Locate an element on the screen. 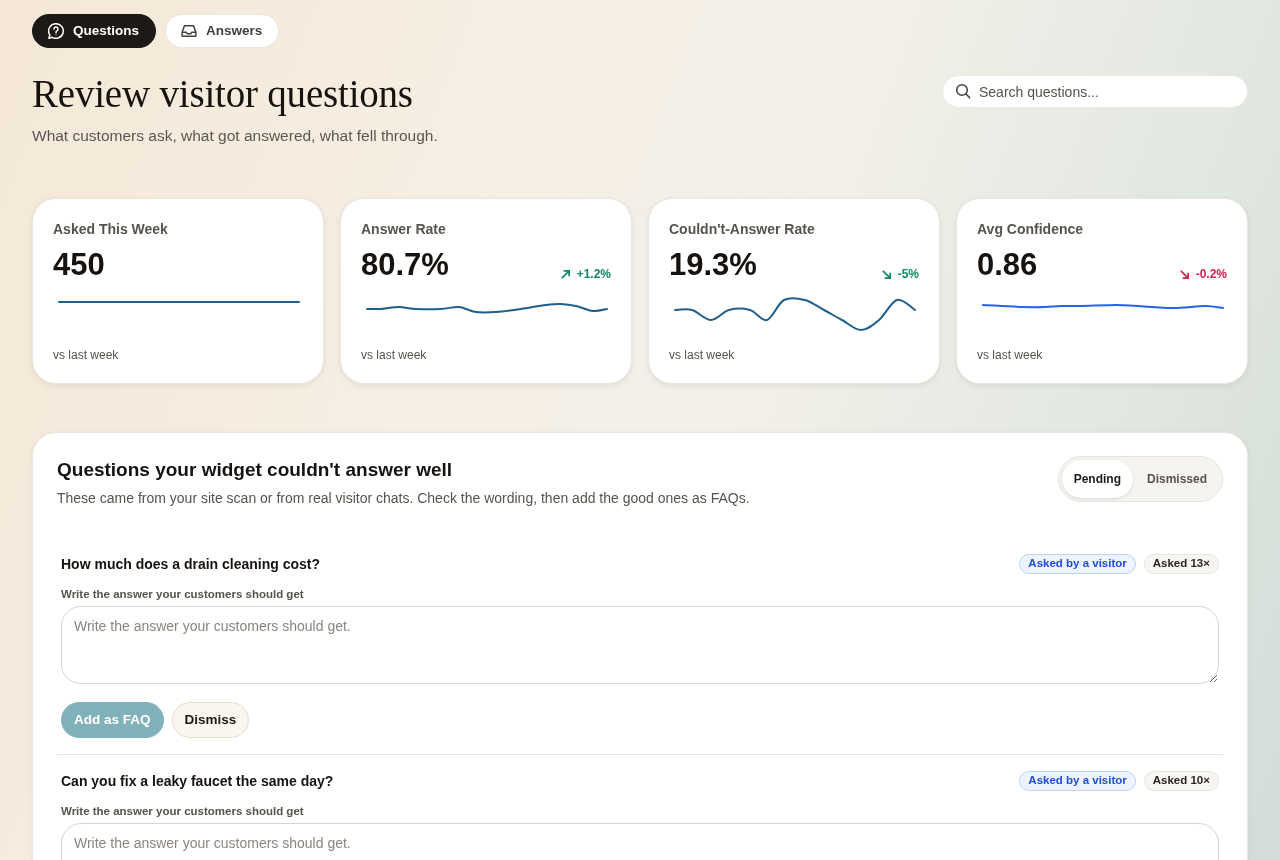 The height and width of the screenshot is (860, 1280). panel-description: These came from your site scan or from real visitor chats. Check the wording, then add the good ones as FAQs. is located at coordinates (403, 498).